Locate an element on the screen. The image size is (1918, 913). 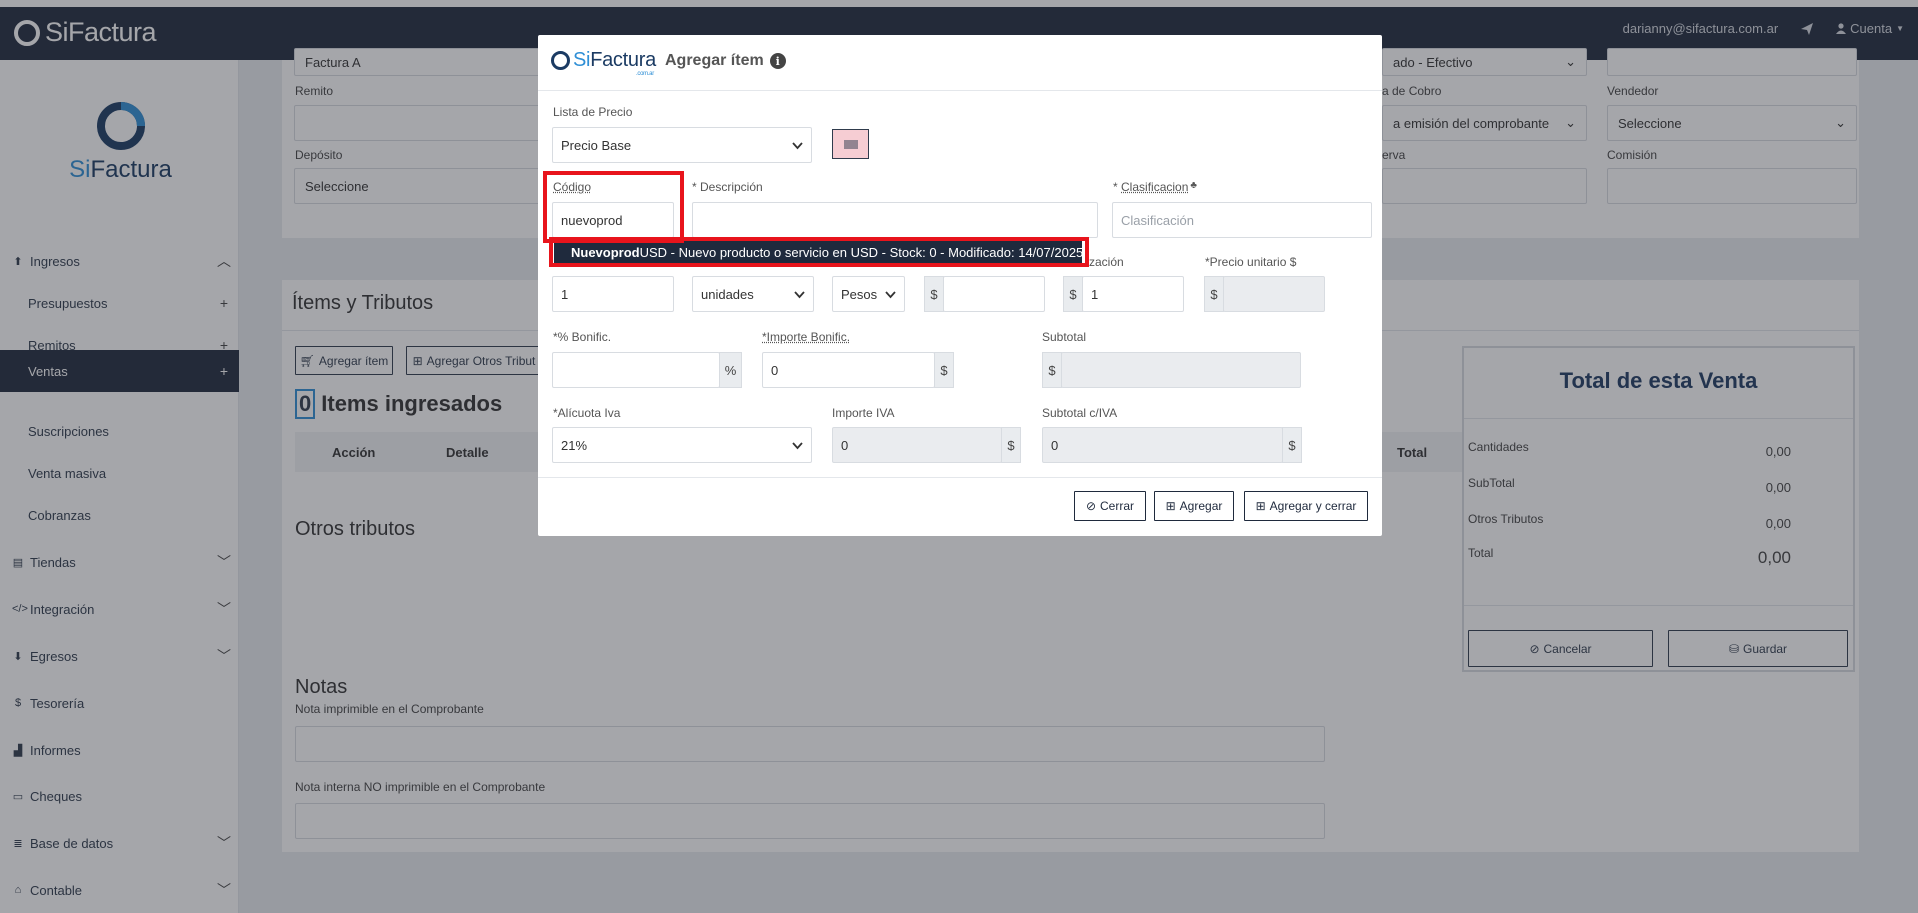
barcode-icon is located at coordinates (850, 144).